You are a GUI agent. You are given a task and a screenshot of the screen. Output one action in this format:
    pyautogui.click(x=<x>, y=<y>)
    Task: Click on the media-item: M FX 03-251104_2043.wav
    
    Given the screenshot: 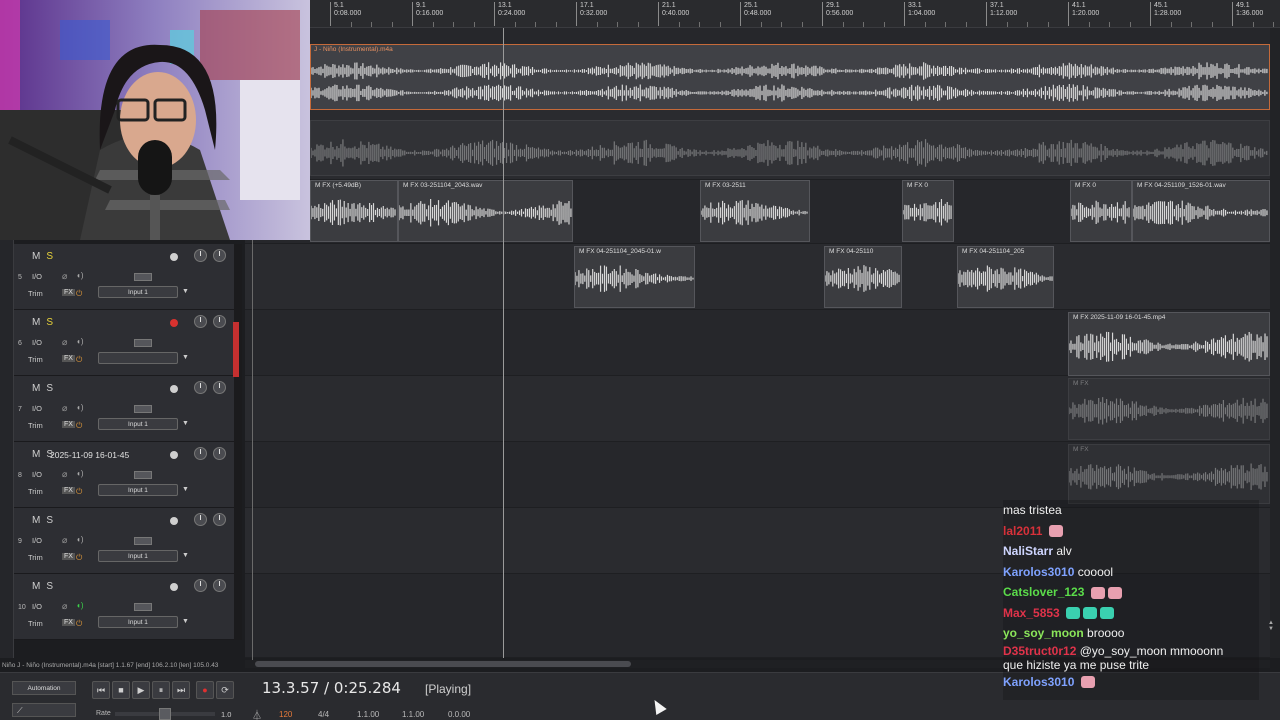 What is the action you would take?
    pyautogui.click(x=485, y=211)
    